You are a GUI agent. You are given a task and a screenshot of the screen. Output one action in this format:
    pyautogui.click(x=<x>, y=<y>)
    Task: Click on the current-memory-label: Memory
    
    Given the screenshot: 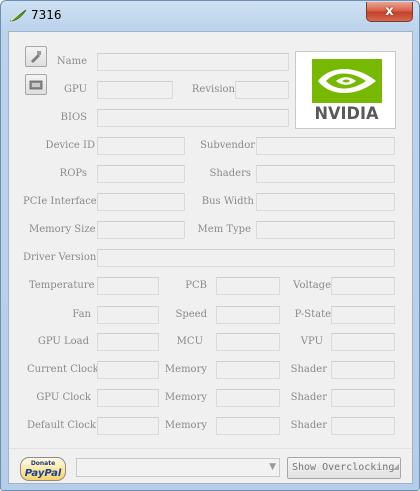 What is the action you would take?
    pyautogui.click(x=185, y=369)
    